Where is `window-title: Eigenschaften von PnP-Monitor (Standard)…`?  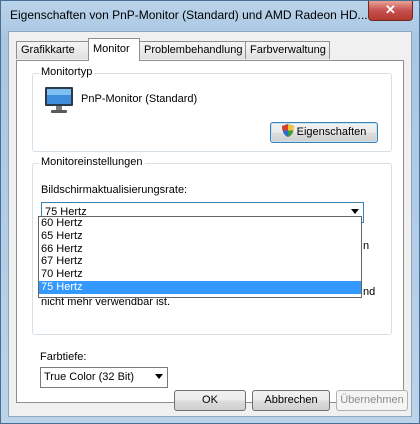
window-title: Eigenschaften von PnP-Monitor (Standard)… is located at coordinates (189, 15).